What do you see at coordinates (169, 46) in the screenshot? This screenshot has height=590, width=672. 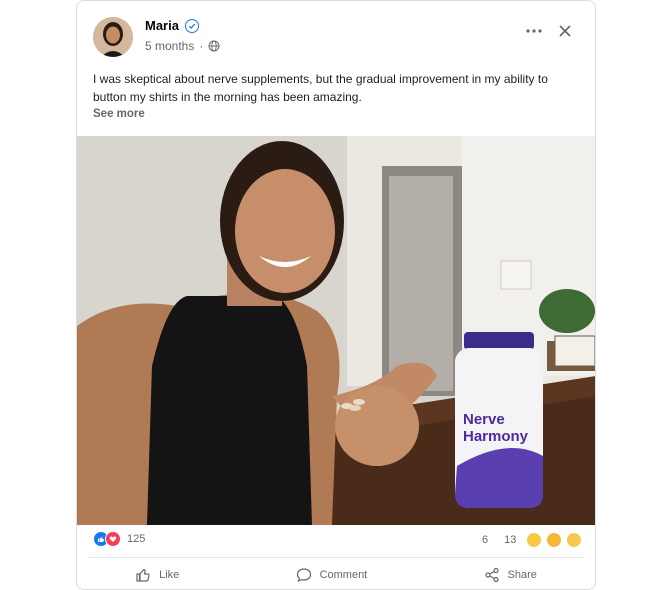 I see `post-time: 5 months` at bounding box center [169, 46].